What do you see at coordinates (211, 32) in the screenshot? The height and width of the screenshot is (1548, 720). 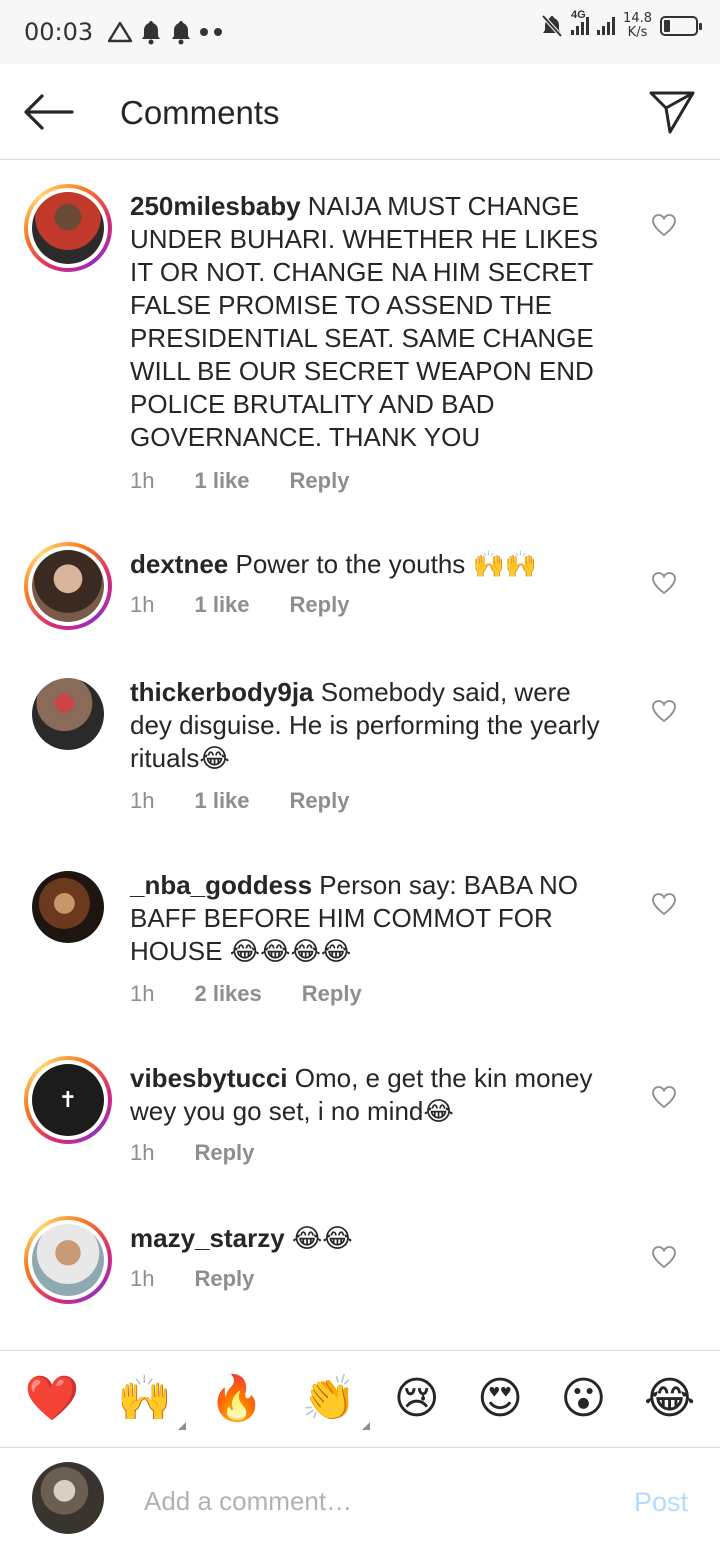 I see `more-notifications-icon` at bounding box center [211, 32].